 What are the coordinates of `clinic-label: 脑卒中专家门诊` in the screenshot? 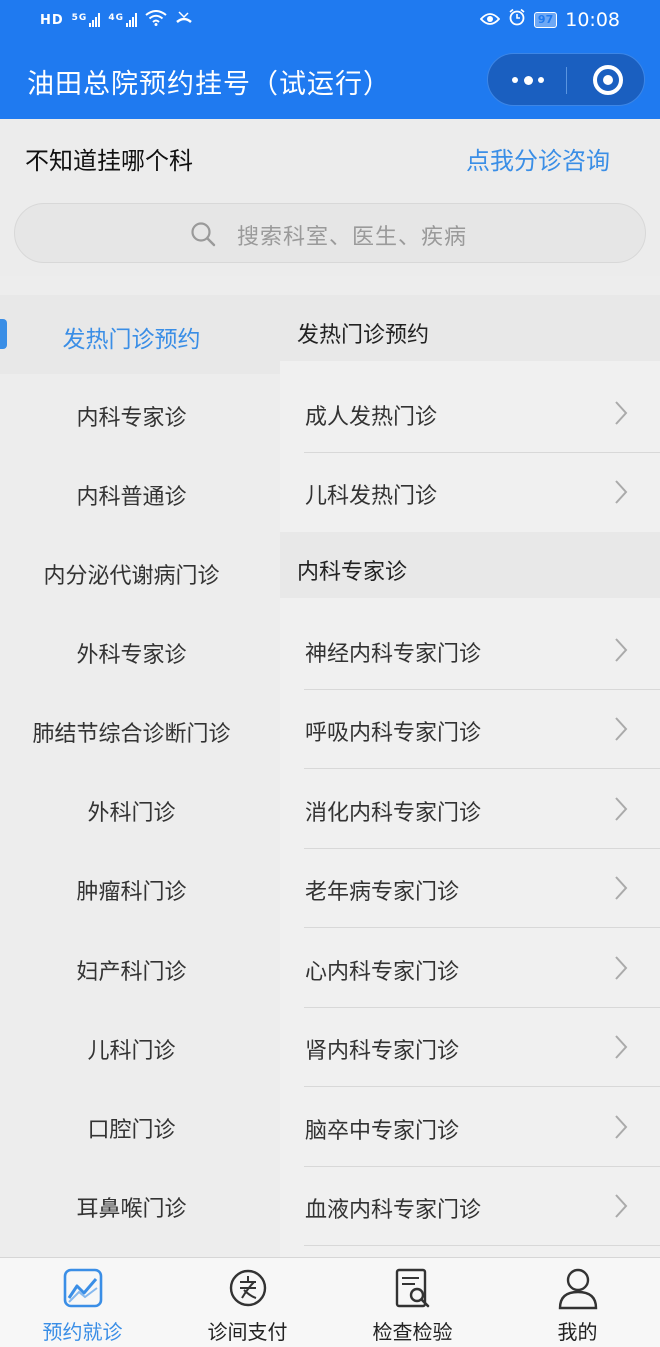 It's located at (382, 1131).